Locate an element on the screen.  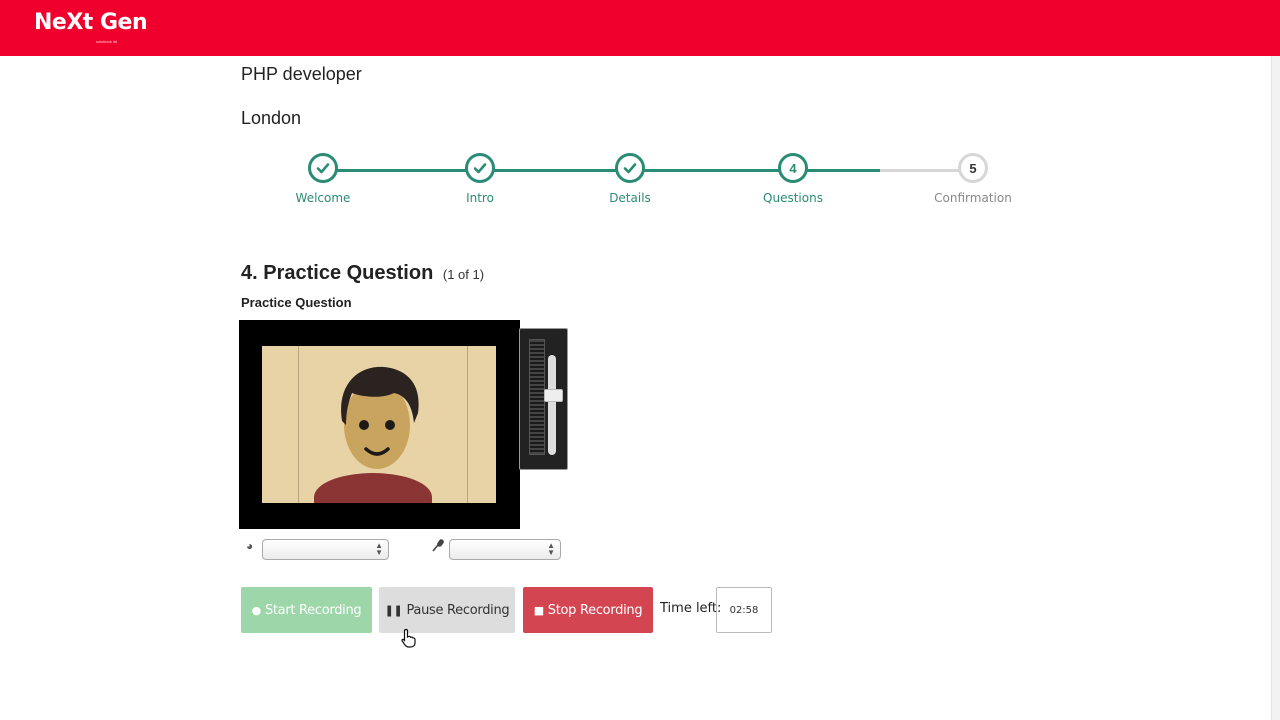
mic-level-meter is located at coordinates (537, 397).